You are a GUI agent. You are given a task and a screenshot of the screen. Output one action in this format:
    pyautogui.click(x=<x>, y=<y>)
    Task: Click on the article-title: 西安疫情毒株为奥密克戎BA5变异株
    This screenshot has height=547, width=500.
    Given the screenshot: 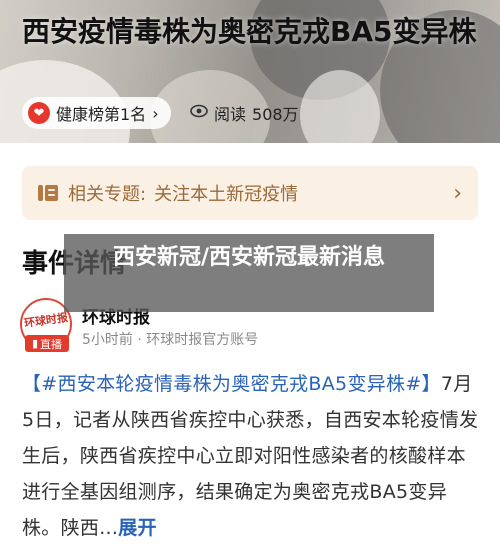 What is the action you would take?
    pyautogui.click(x=249, y=31)
    